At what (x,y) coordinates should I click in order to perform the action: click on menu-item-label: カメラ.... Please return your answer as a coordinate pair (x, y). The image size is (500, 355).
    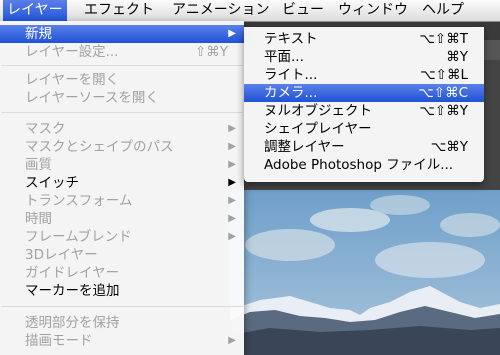
    Looking at the image, I should click on (291, 93).